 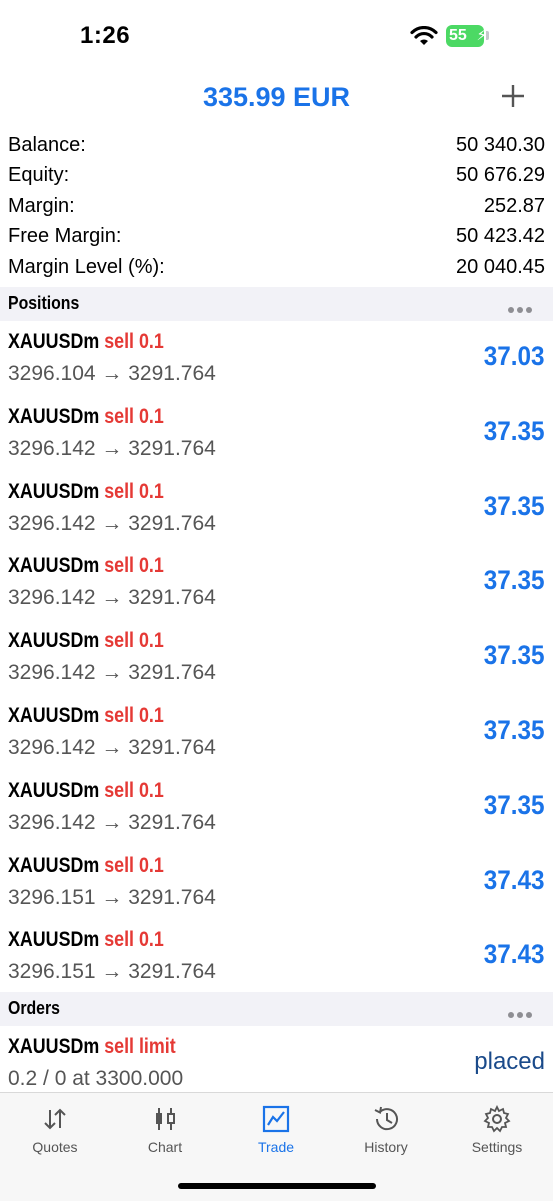 What do you see at coordinates (276, 267) in the screenshot?
I see `summary-row: Margin Level (%): 20 040.45` at bounding box center [276, 267].